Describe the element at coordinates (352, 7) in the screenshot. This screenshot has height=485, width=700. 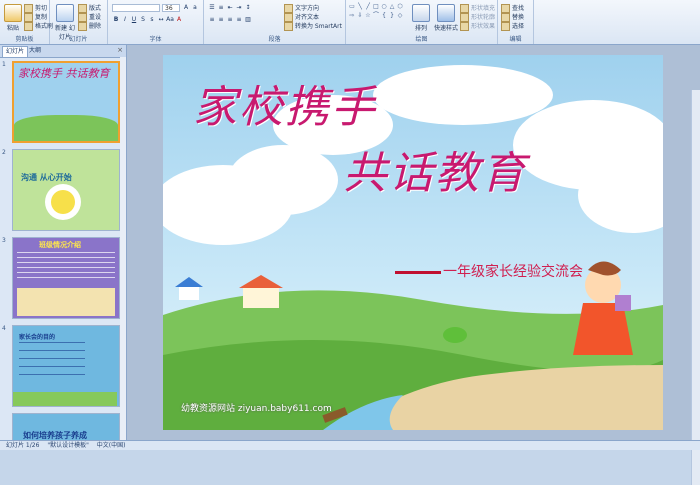
I see `textbox-shape-icon: ▭` at that location.